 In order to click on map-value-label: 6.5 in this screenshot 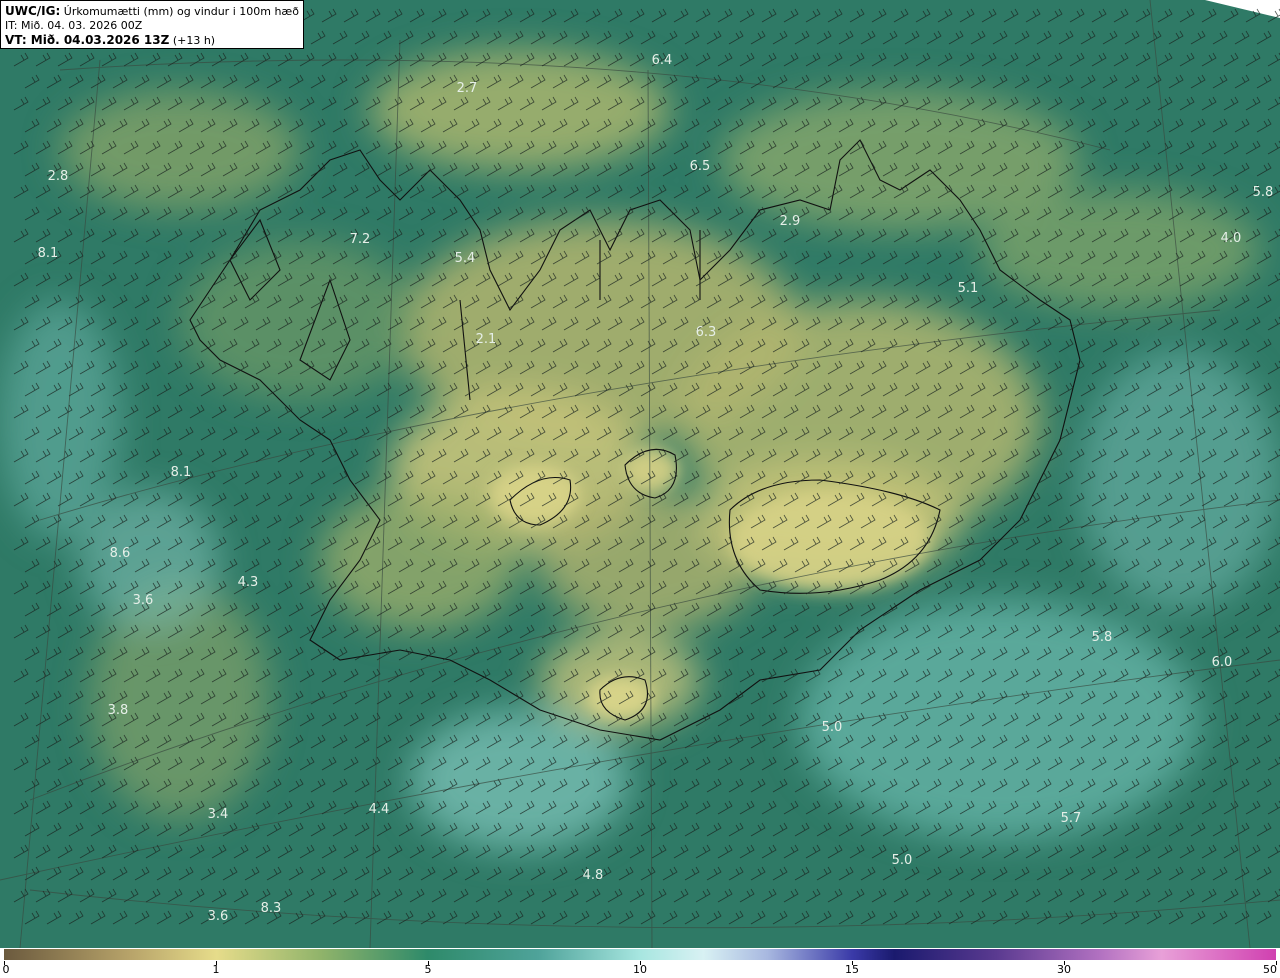, I will do `click(700, 166)`.